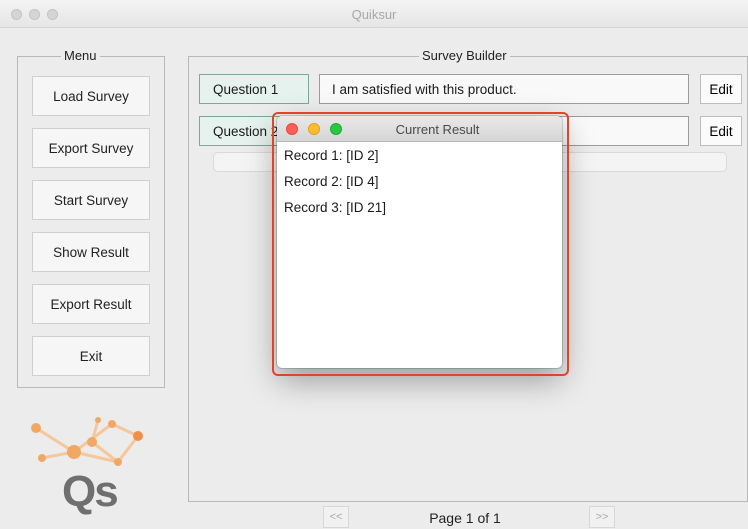  I want to click on export-result-button: Export Result, so click(91, 304).